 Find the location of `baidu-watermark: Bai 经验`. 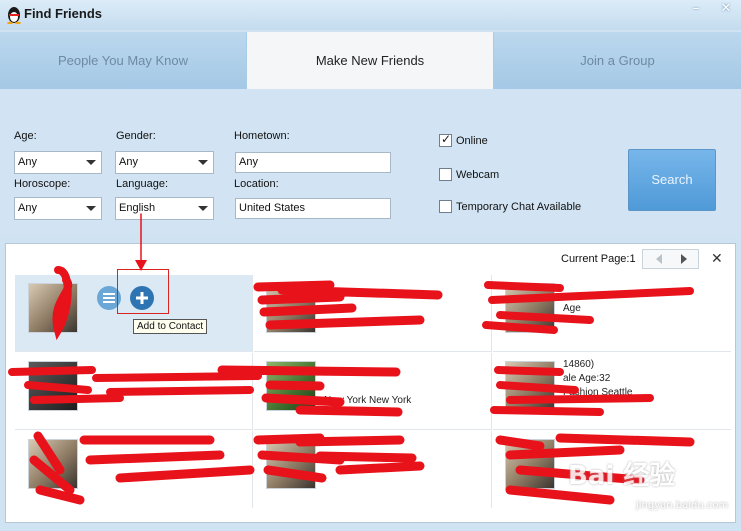

baidu-watermark: Bai 经验 is located at coordinates (622, 476).